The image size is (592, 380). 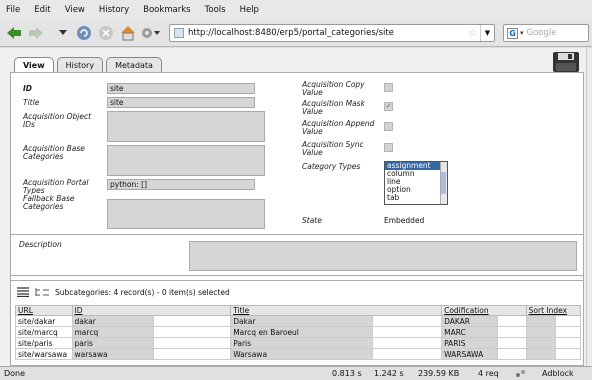 What do you see at coordinates (522, 33) in the screenshot?
I see `search-engine-dropdown-icon: ▾` at bounding box center [522, 33].